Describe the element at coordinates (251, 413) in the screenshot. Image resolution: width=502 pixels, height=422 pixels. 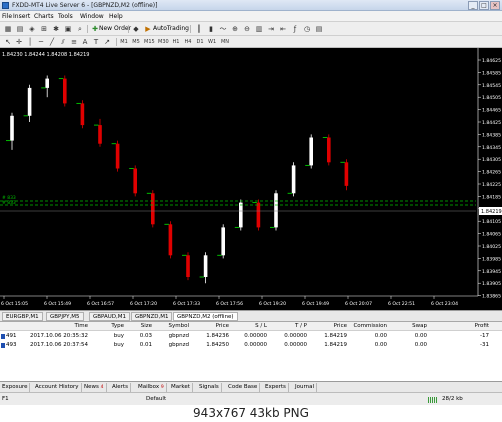
I see `image-viewer-footer: 943x767 43kb PNG` at that location.